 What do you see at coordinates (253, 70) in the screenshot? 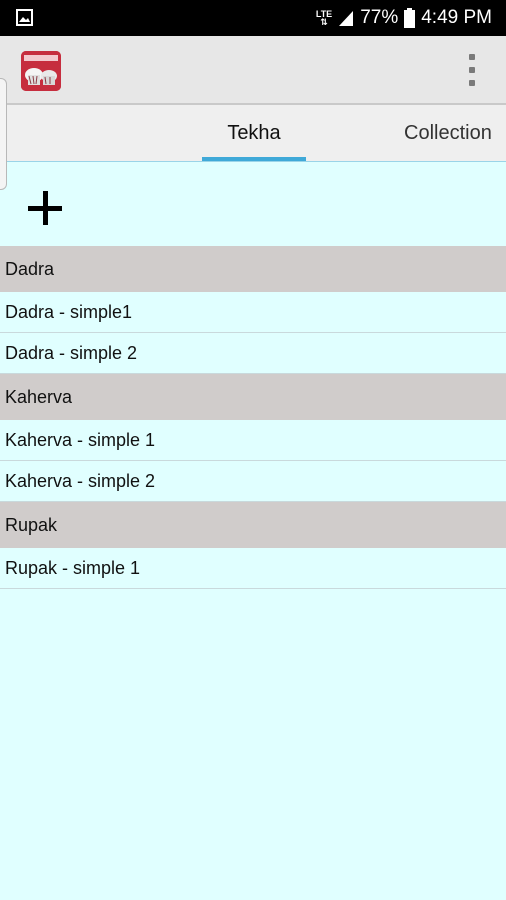
I see `app-bar` at bounding box center [253, 70].